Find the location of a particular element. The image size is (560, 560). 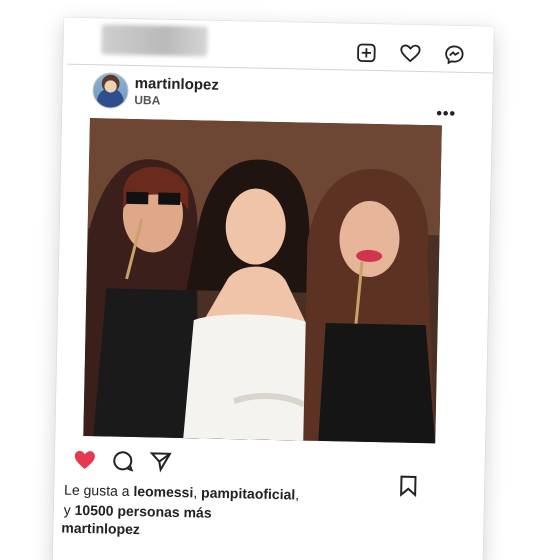

likes-count: 10500 is located at coordinates (93, 510).